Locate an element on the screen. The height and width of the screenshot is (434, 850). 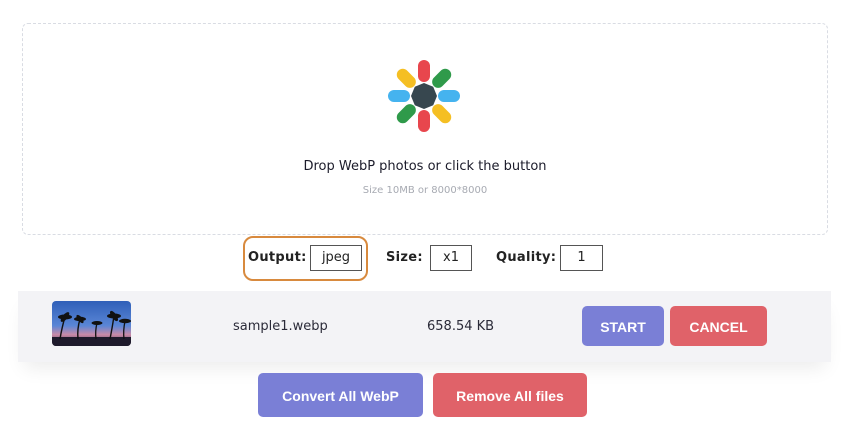
drop-size-limit: Size 10MB or 8000*8000 is located at coordinates (425, 190).